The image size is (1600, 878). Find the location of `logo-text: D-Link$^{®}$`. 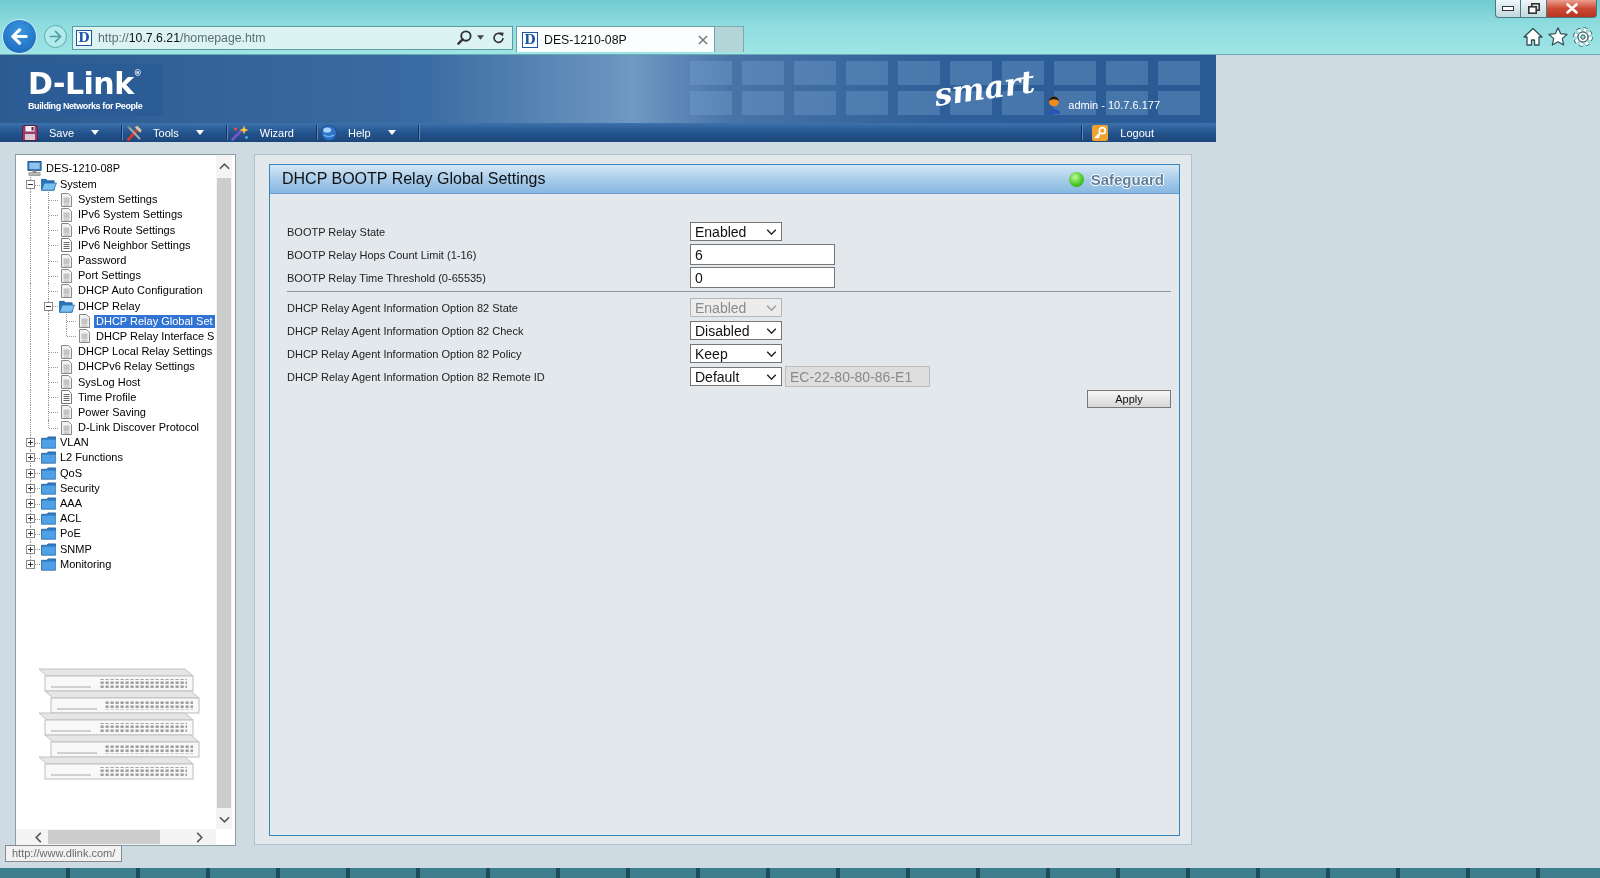

logo-text: D-Link$^{®}$ is located at coordinates (85, 83).